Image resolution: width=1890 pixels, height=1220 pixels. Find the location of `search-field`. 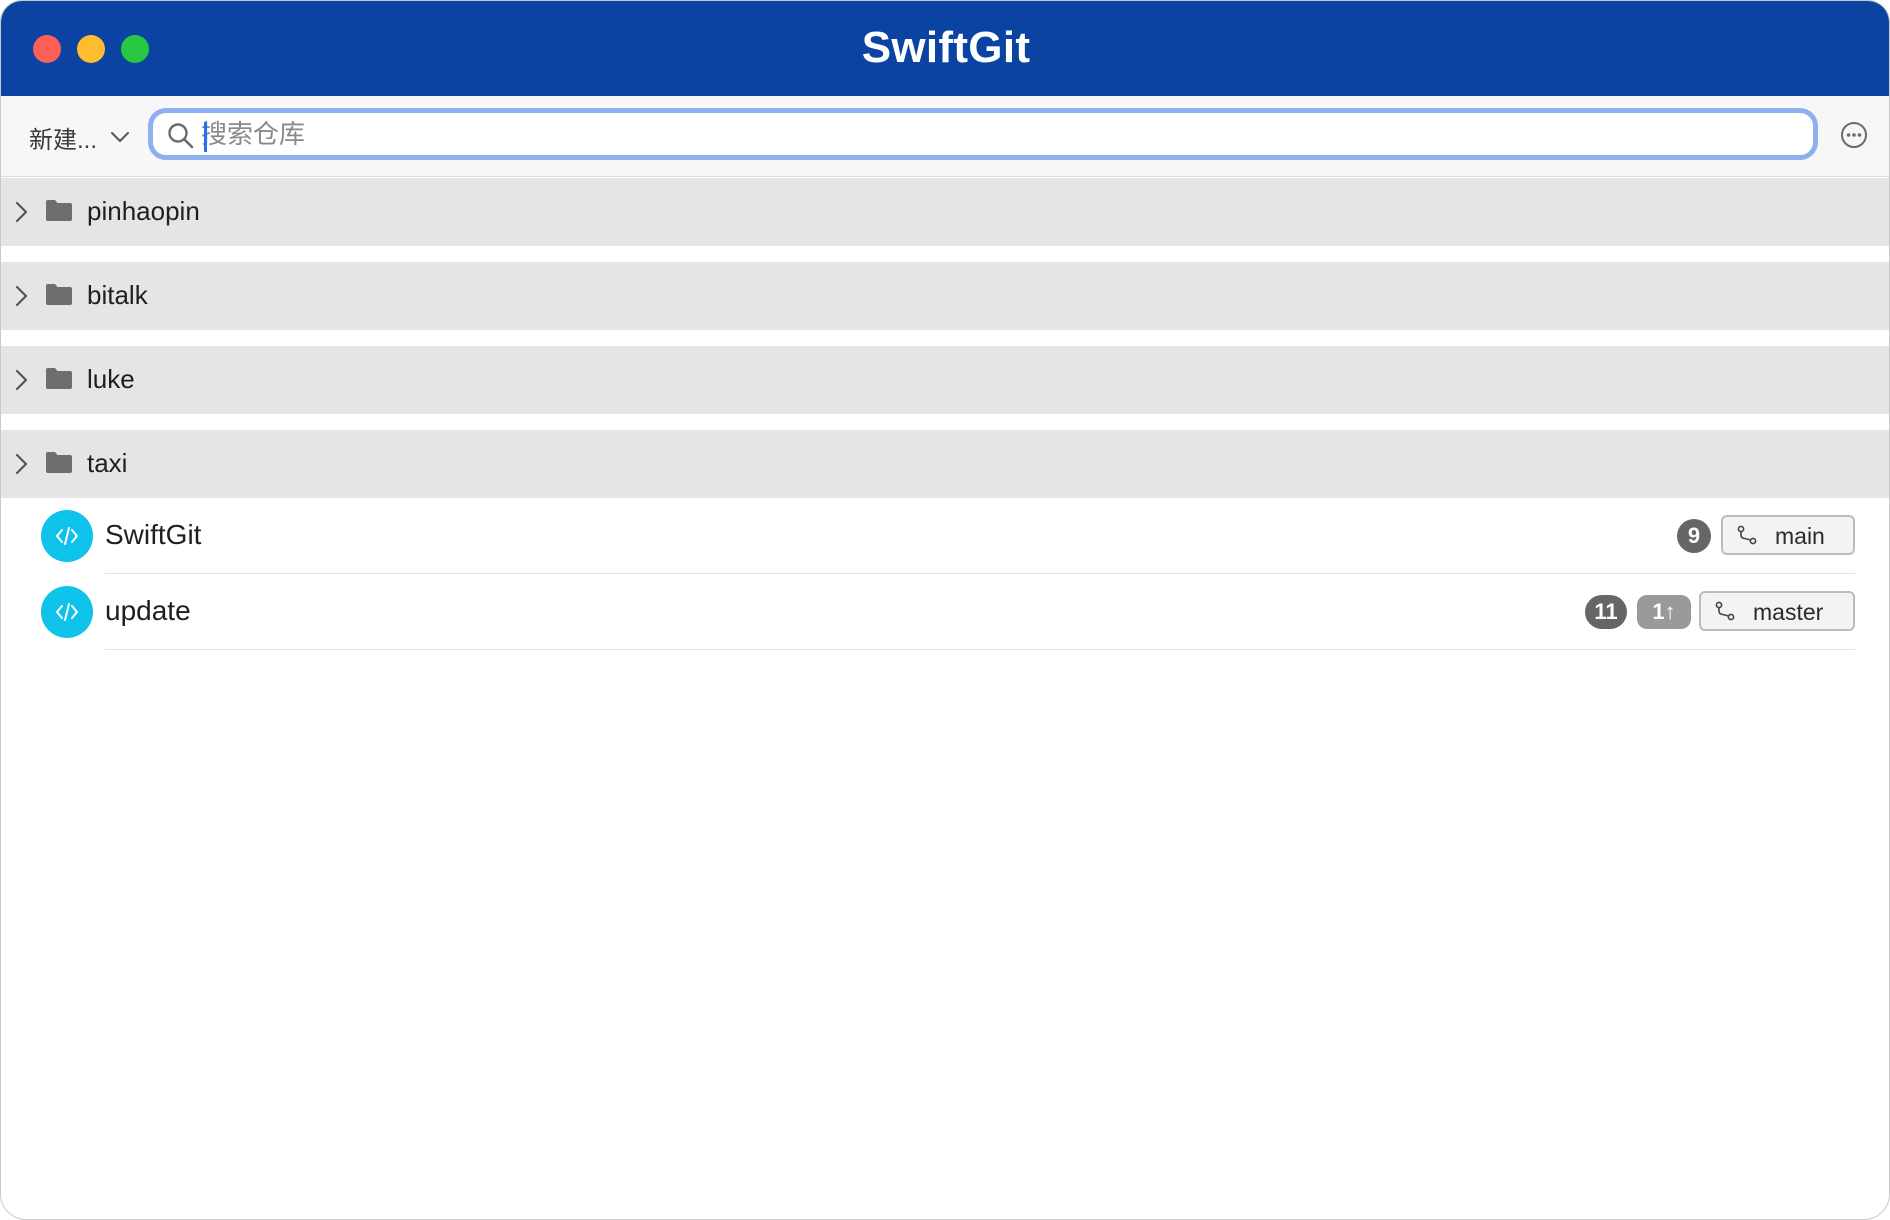

search-field is located at coordinates (983, 134).